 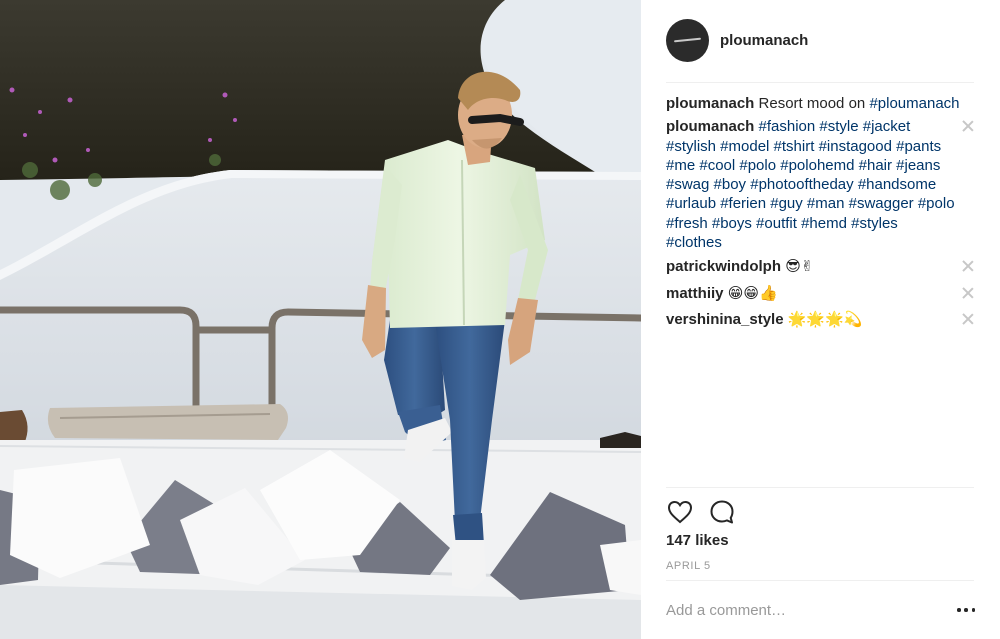 I want to click on actions-divider, so click(x=820, y=487).